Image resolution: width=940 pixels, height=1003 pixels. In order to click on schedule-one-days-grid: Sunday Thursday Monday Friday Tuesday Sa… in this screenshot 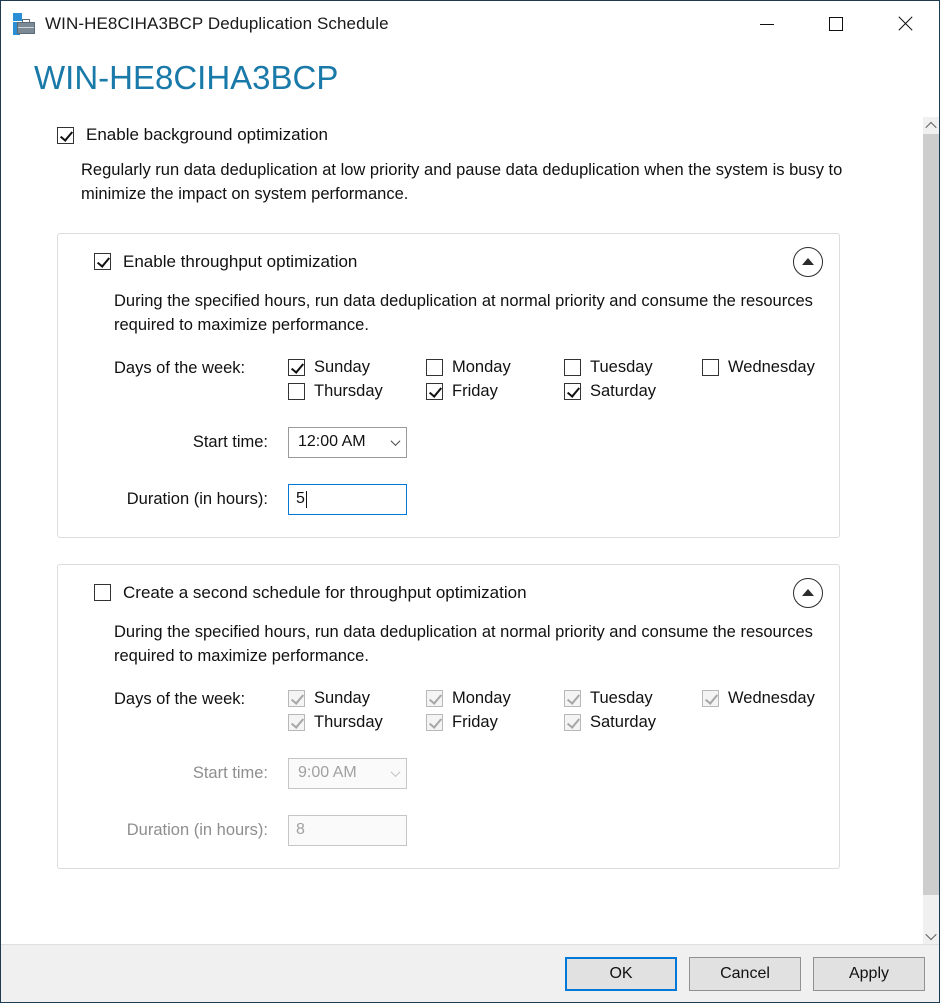, I will do `click(564, 379)`.